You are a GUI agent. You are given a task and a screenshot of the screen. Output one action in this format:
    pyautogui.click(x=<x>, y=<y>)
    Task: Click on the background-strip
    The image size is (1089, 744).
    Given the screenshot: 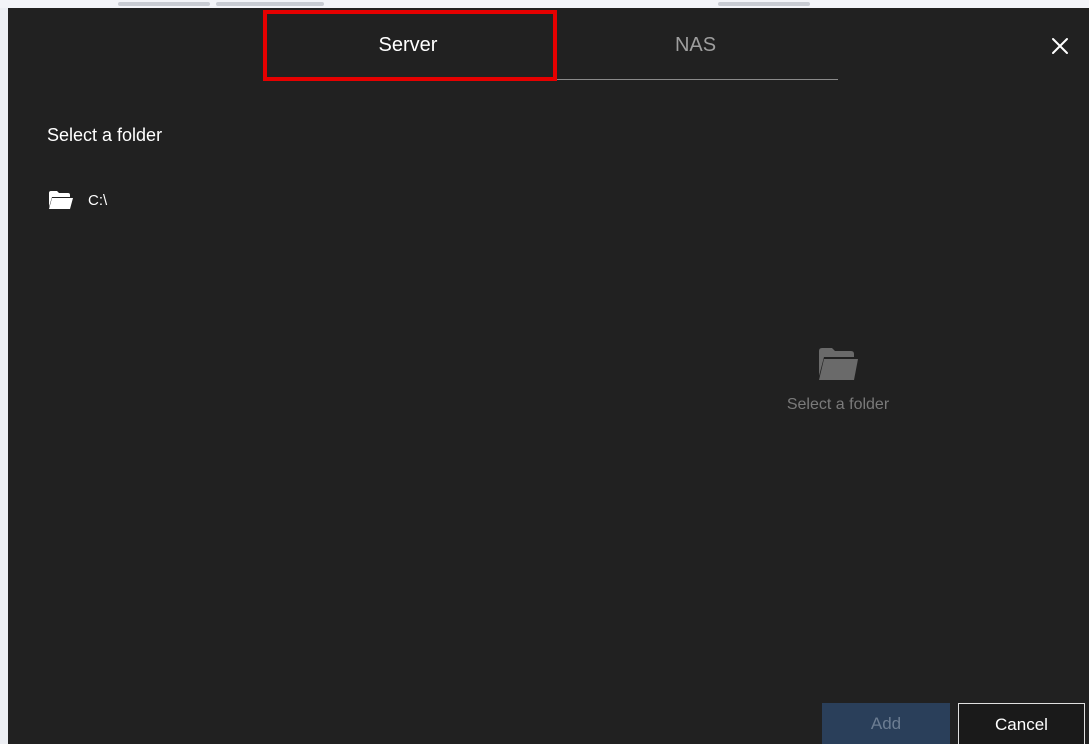 What is the action you would take?
    pyautogui.click(x=544, y=4)
    